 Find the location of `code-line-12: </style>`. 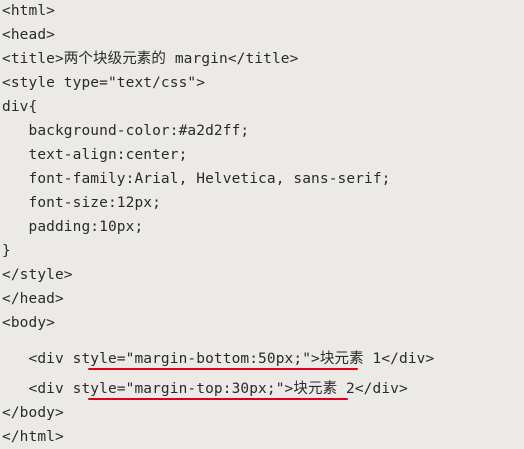

code-line-12: </style> is located at coordinates (37, 275).